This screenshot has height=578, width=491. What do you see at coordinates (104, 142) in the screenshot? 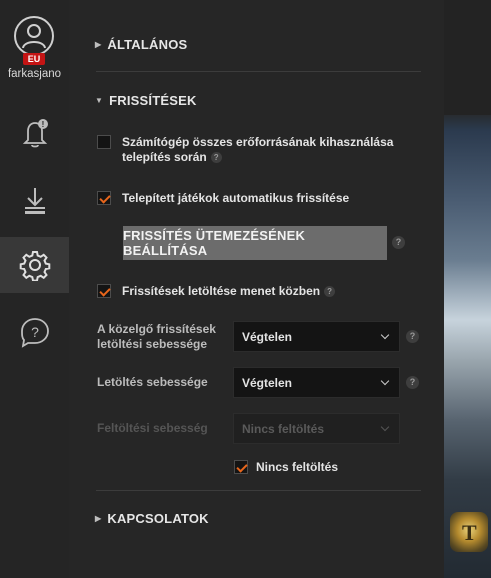
I see `use-all-resources-checkbox` at bounding box center [104, 142].